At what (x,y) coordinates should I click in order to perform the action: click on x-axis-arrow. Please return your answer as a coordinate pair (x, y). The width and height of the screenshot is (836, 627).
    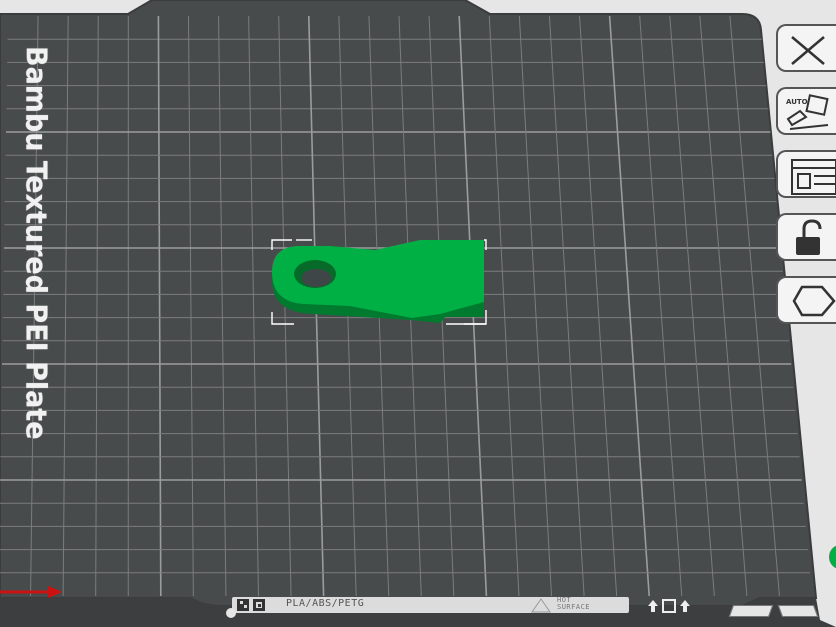
    Looking at the image, I should click on (31, 592).